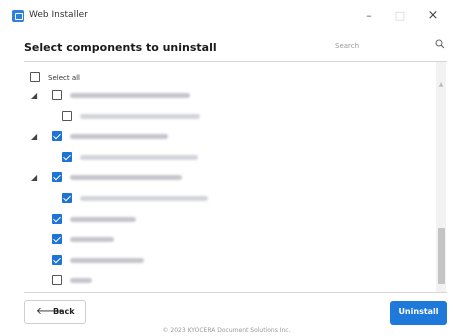 This screenshot has height=336, width=453. I want to click on copyright-footer: © 2023 KYOCERA Document Solutions Inc., so click(226, 330).